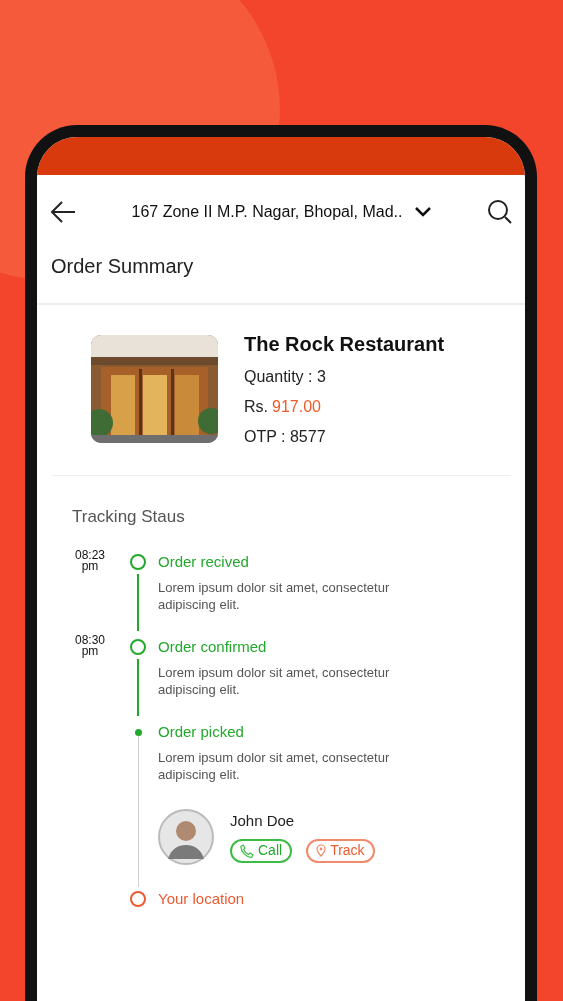  I want to click on chevron-down-icon, so click(423, 212).